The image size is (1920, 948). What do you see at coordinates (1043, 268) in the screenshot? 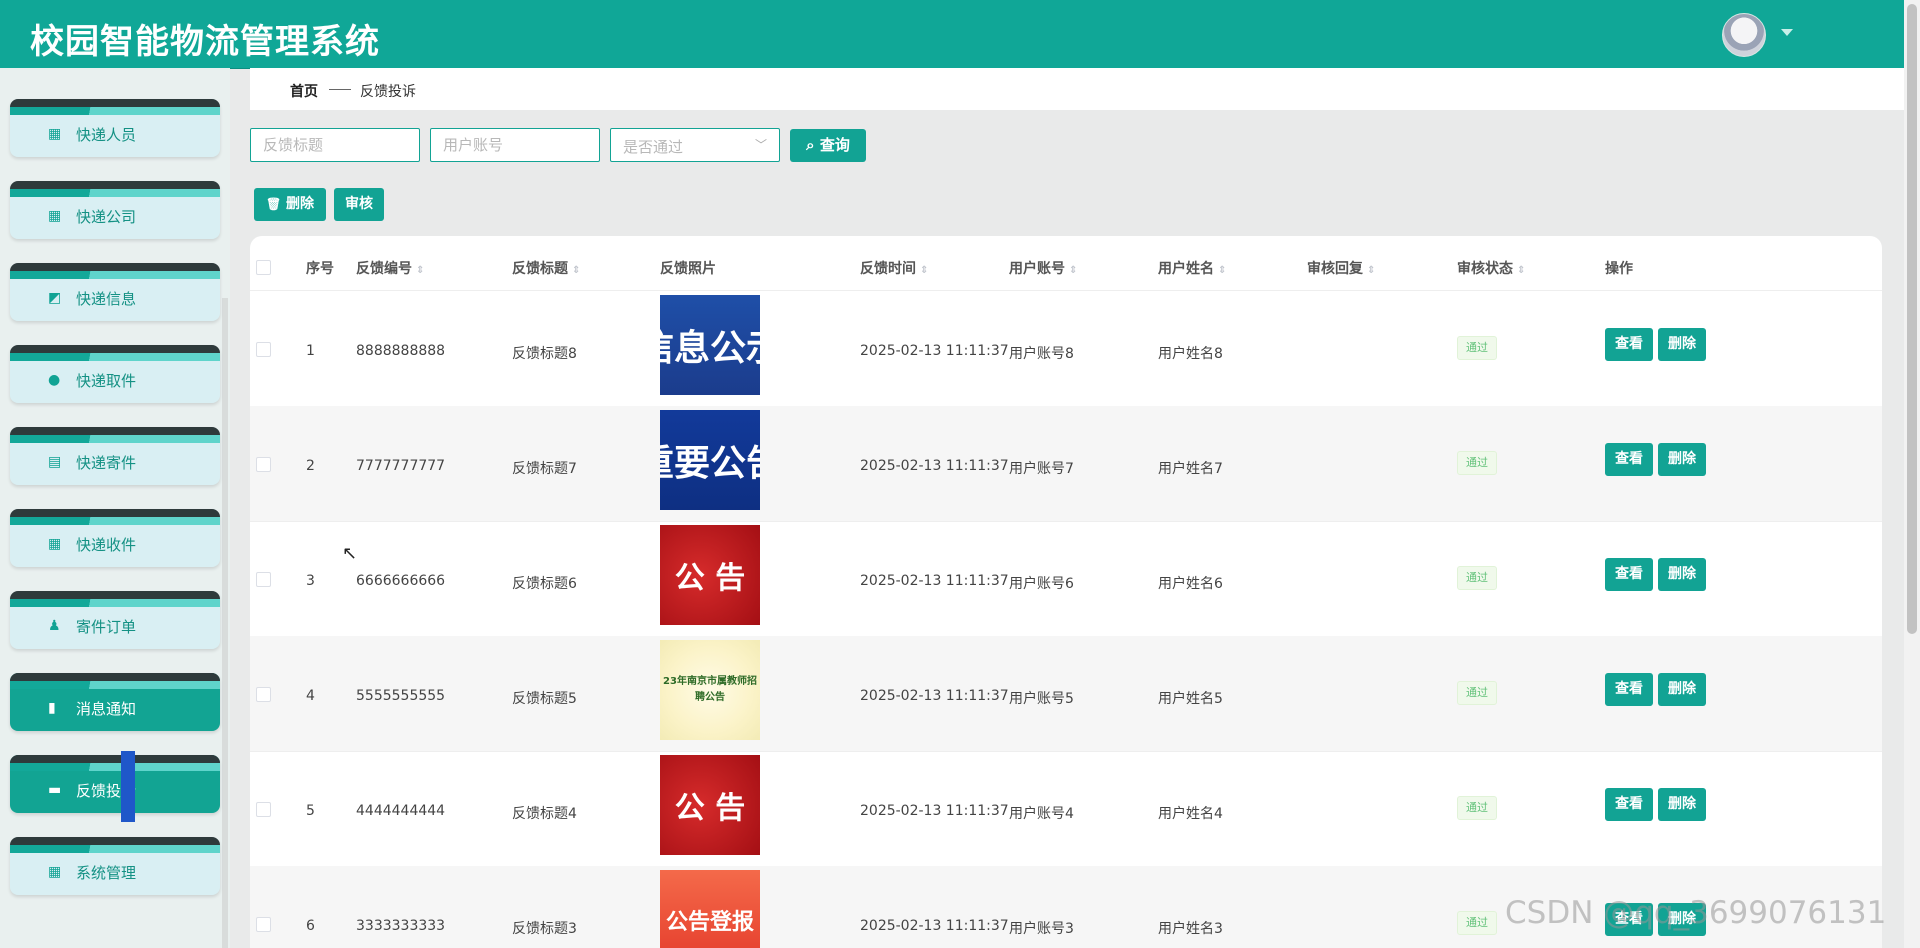
I see `header-account: 用户账号 ⇕` at bounding box center [1043, 268].